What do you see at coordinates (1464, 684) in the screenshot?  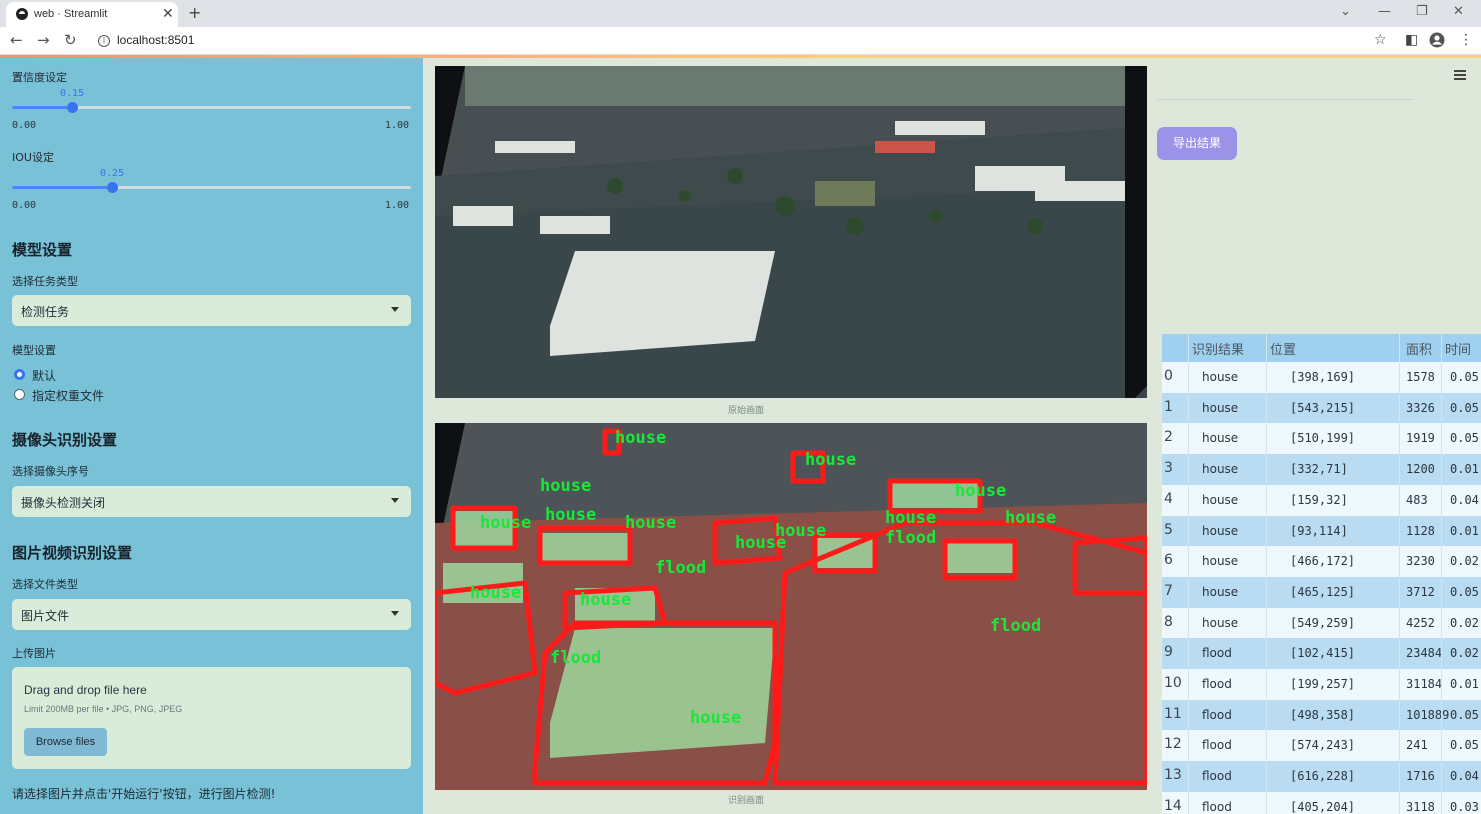 I see `row-time: 0.01` at bounding box center [1464, 684].